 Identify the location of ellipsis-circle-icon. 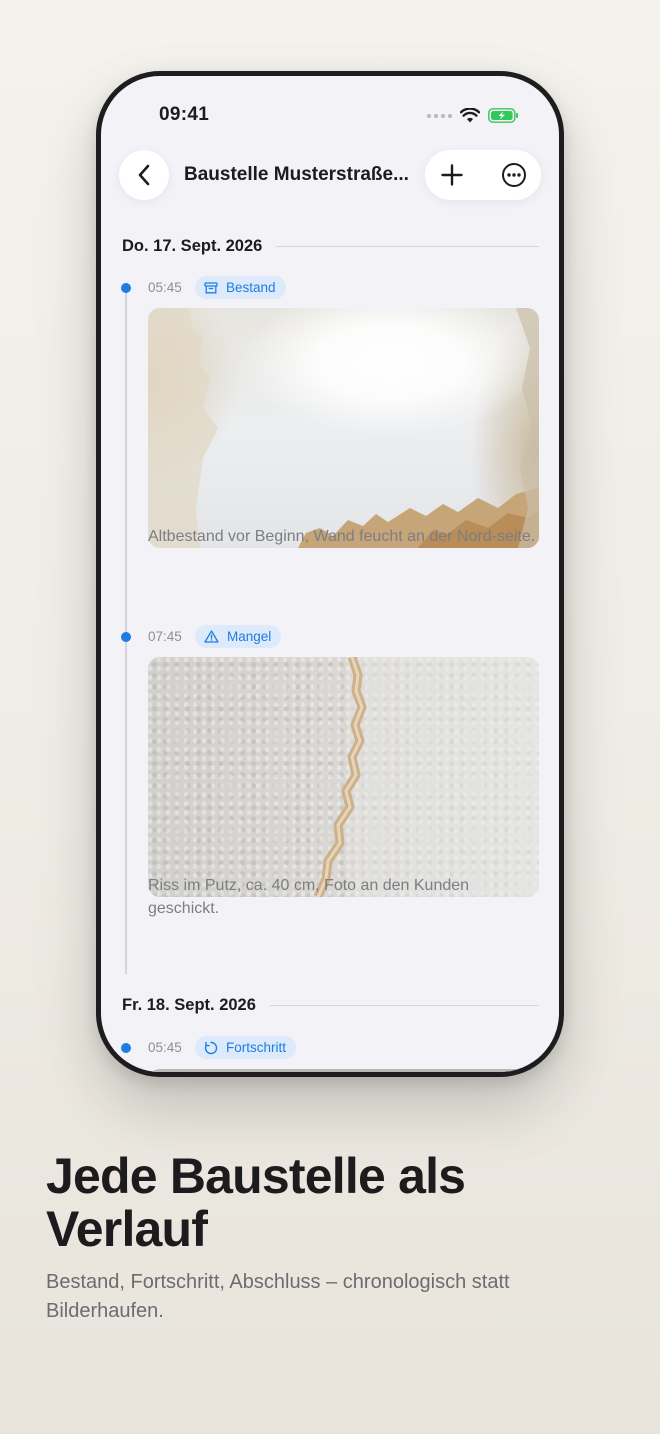
(514, 175).